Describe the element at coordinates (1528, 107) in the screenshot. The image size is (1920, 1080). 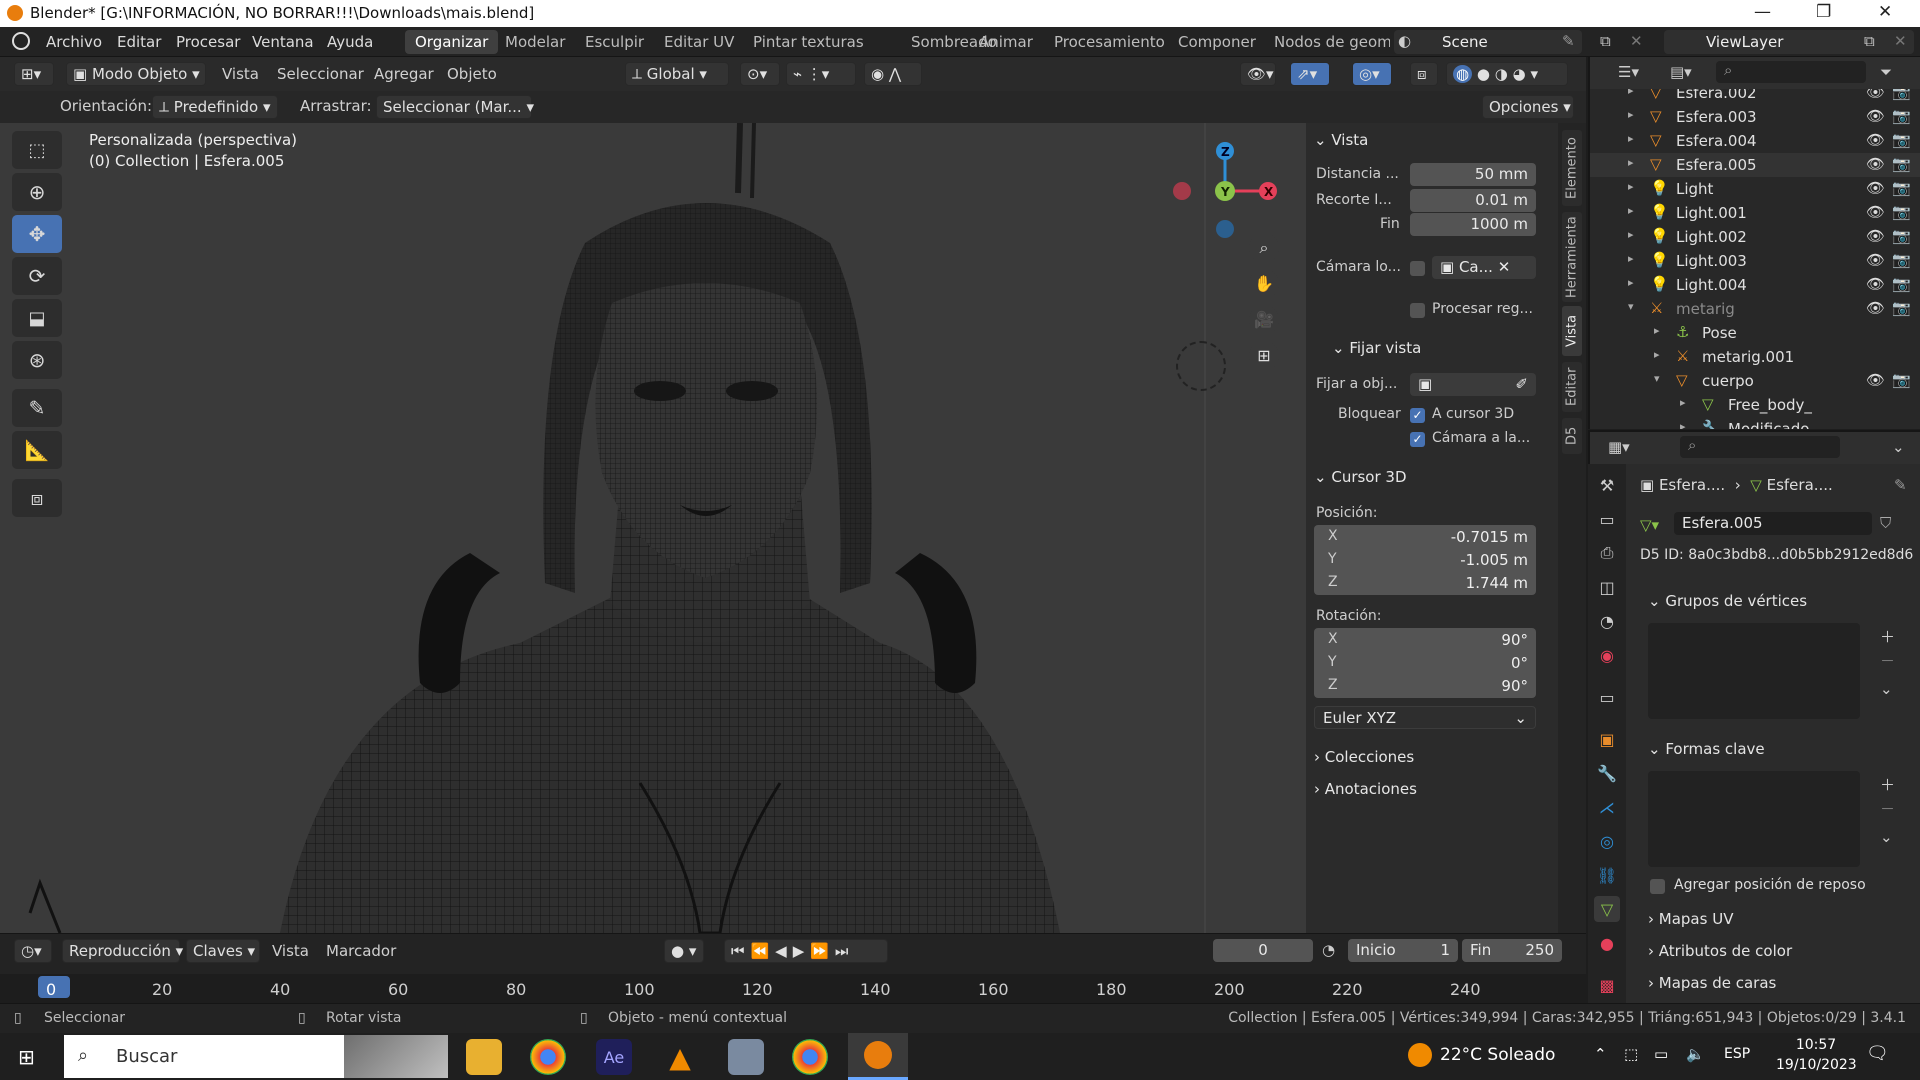
I see `options-dropdown: Opciones ▾` at that location.